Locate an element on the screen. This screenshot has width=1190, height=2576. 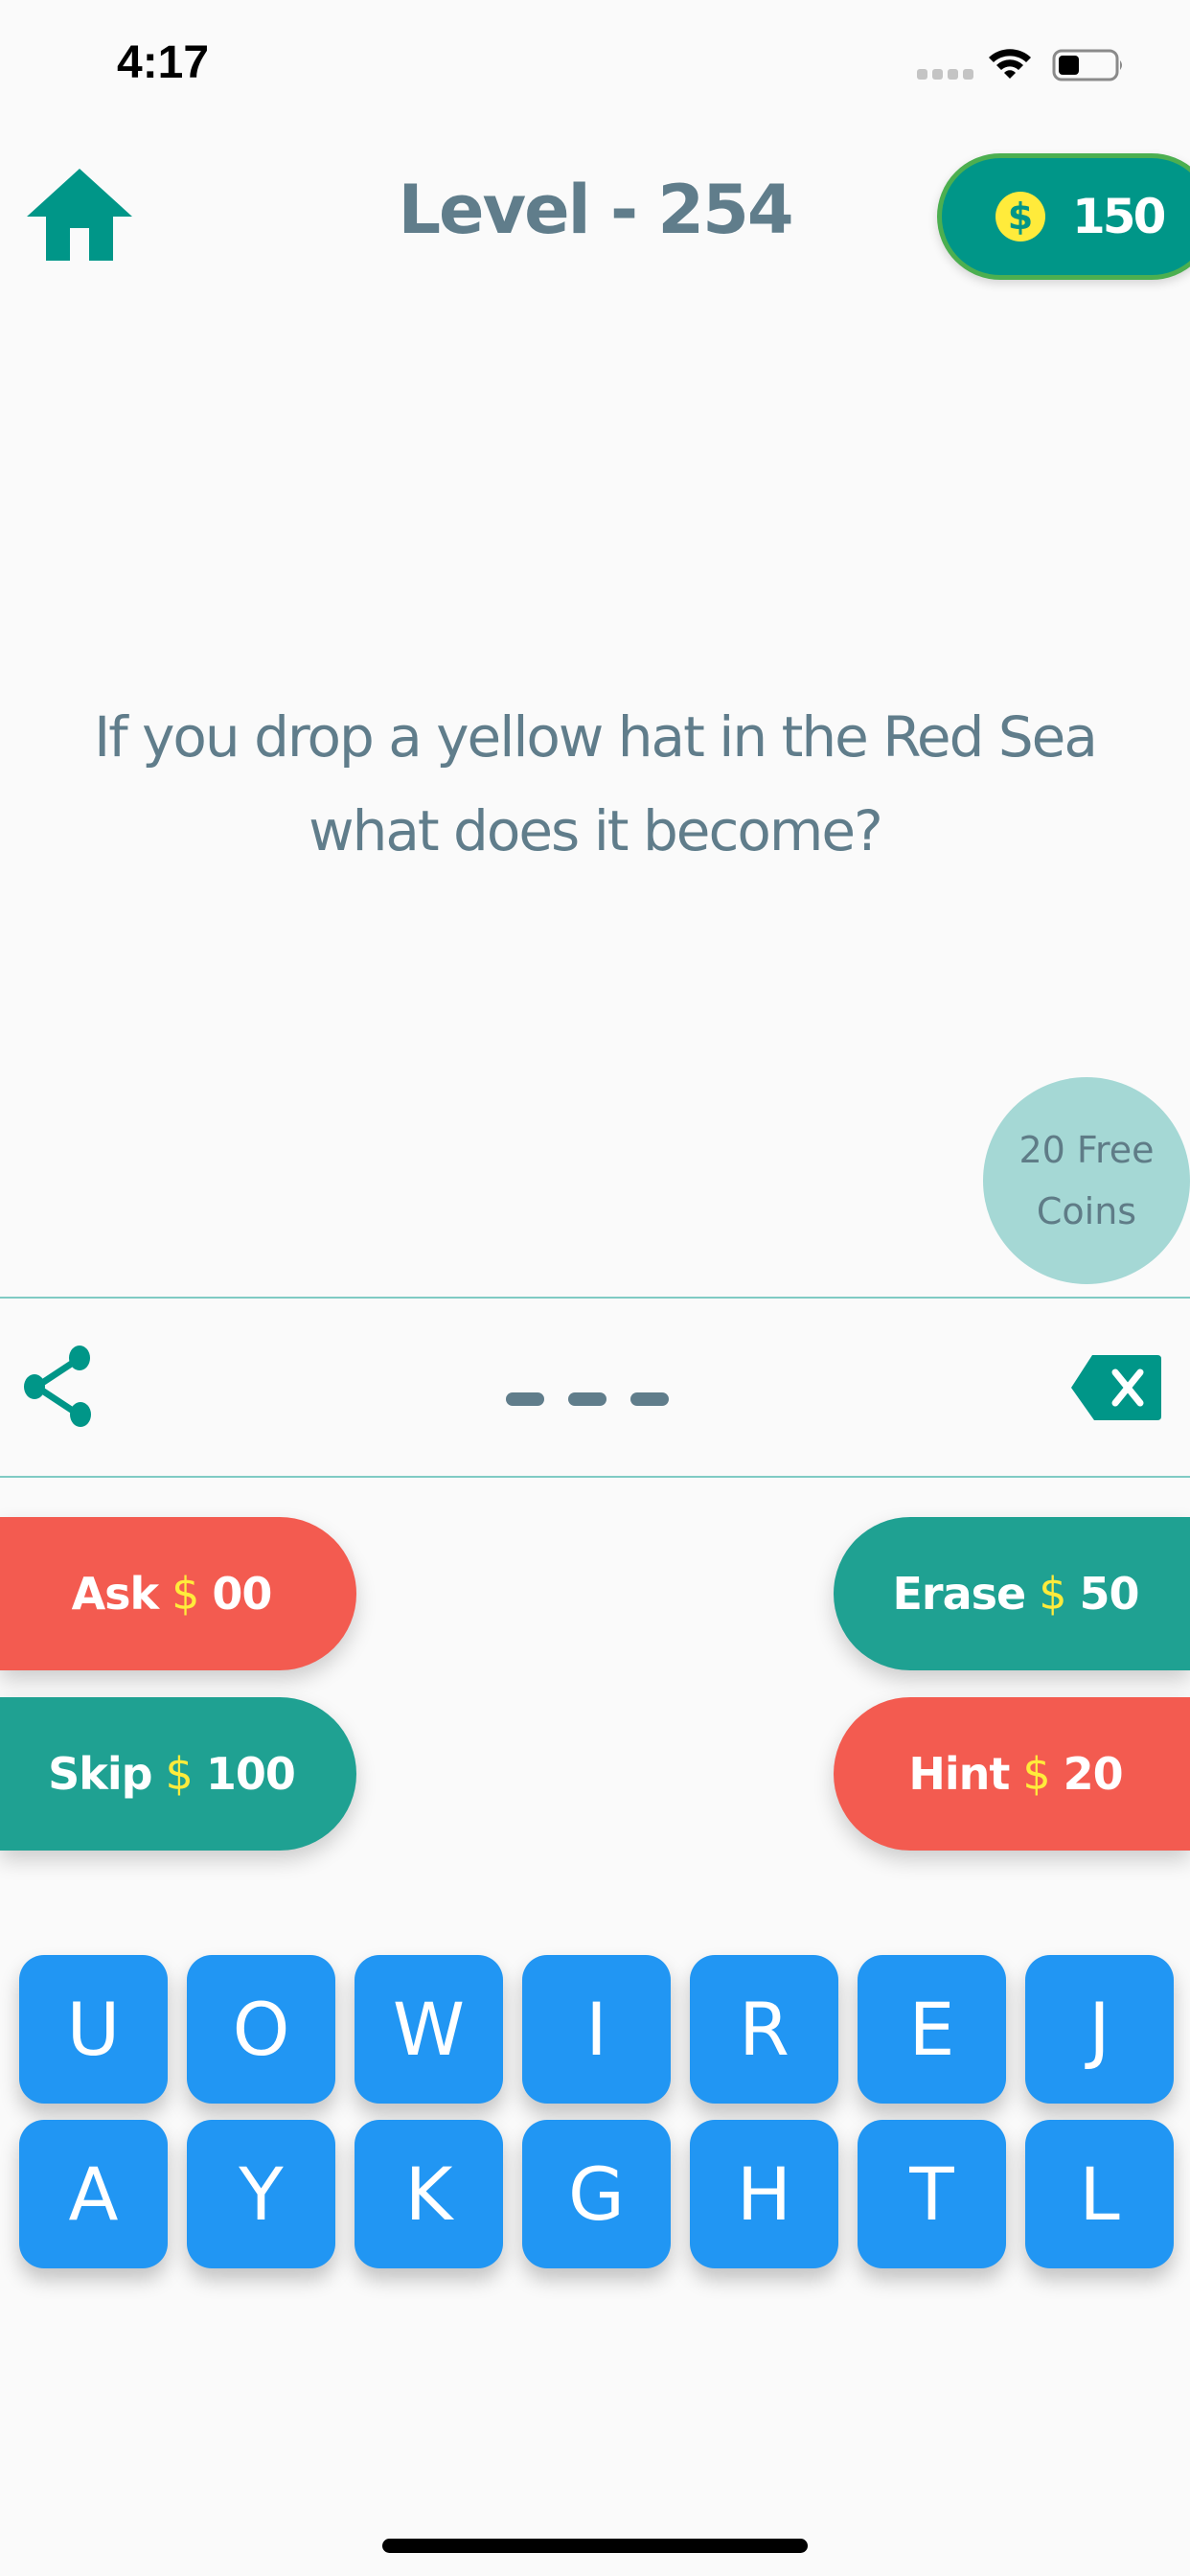
backspace-button is located at coordinates (1116, 1387).